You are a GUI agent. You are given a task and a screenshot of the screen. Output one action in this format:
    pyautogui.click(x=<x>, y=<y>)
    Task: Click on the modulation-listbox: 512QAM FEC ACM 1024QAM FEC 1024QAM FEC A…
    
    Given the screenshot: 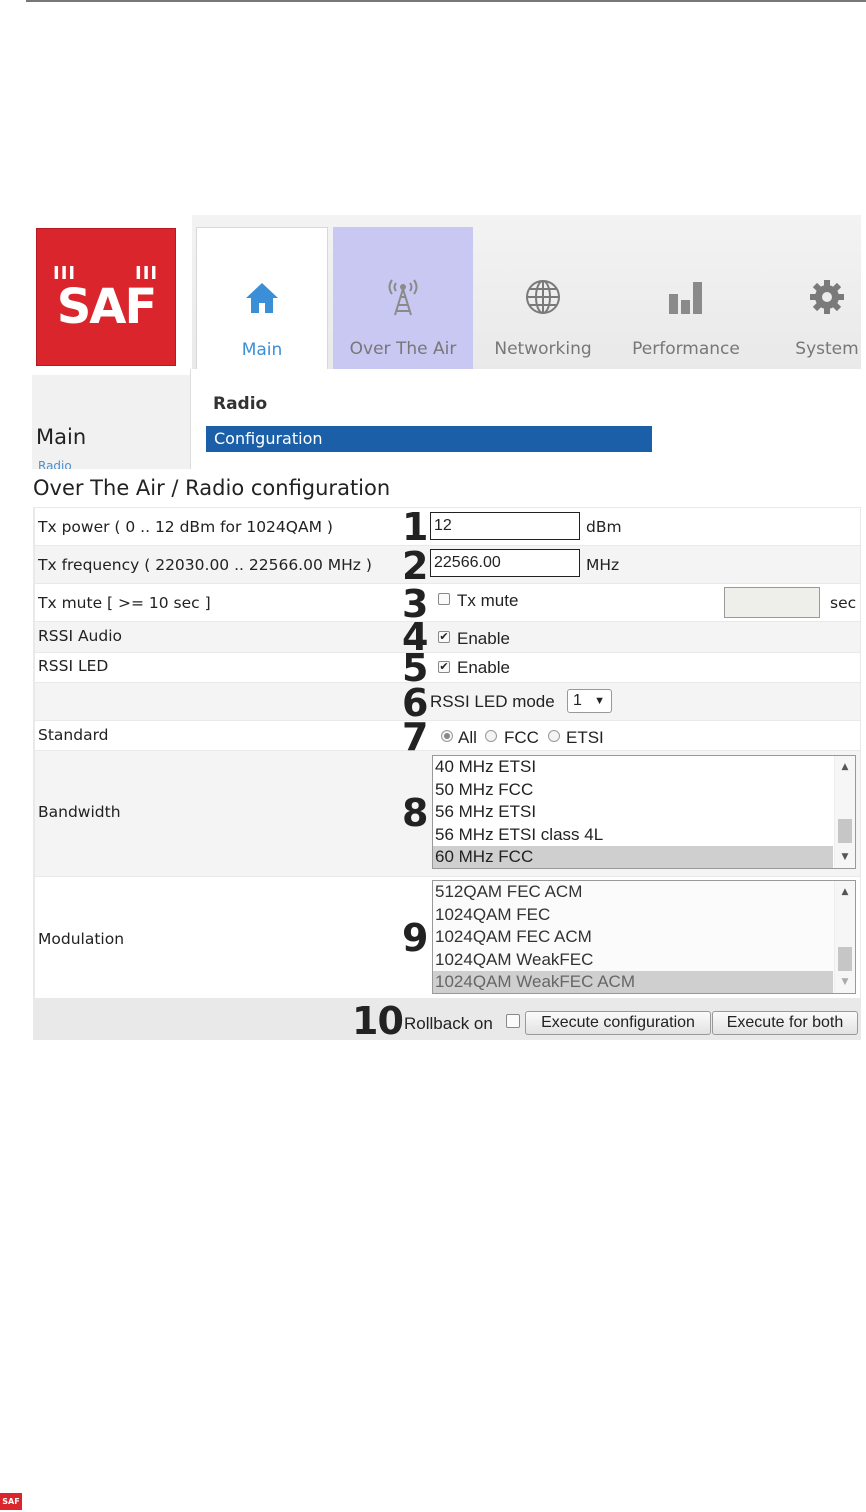 What is the action you would take?
    pyautogui.click(x=644, y=937)
    